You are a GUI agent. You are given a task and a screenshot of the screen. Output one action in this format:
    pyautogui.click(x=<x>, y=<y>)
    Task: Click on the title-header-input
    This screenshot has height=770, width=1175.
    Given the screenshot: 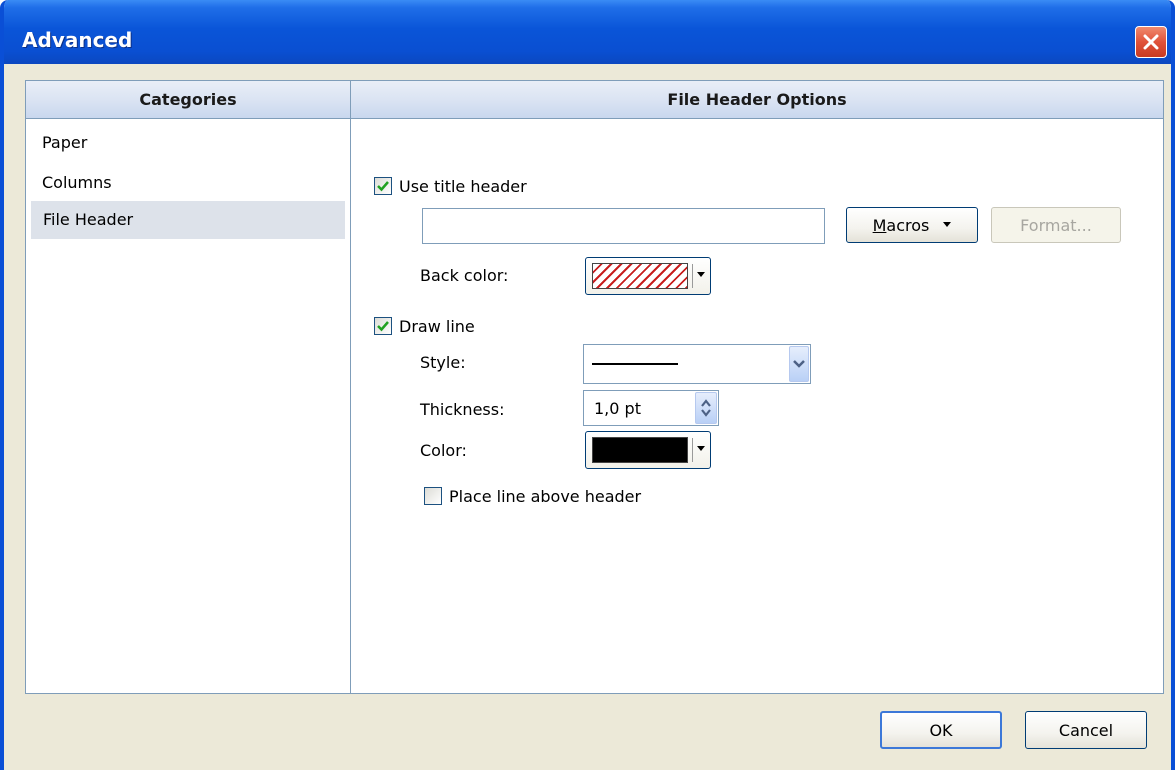 What is the action you would take?
    pyautogui.click(x=623, y=226)
    